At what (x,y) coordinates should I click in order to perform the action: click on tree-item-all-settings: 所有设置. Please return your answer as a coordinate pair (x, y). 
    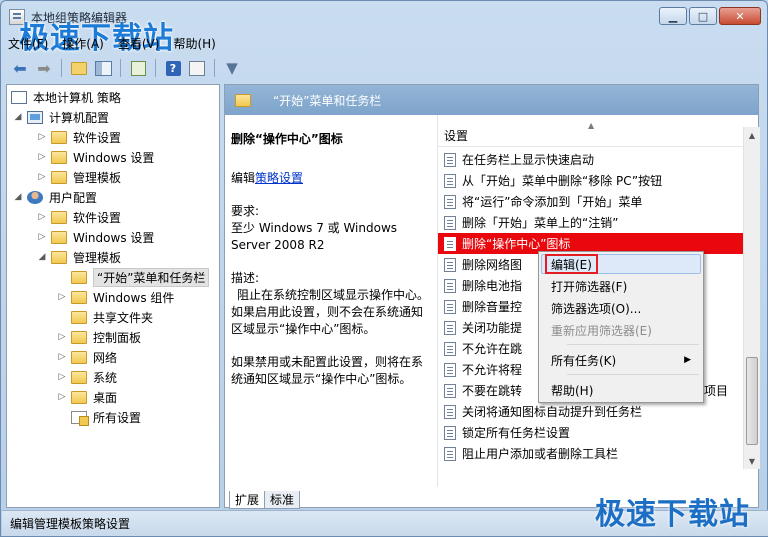
    Looking at the image, I should click on (99, 417).